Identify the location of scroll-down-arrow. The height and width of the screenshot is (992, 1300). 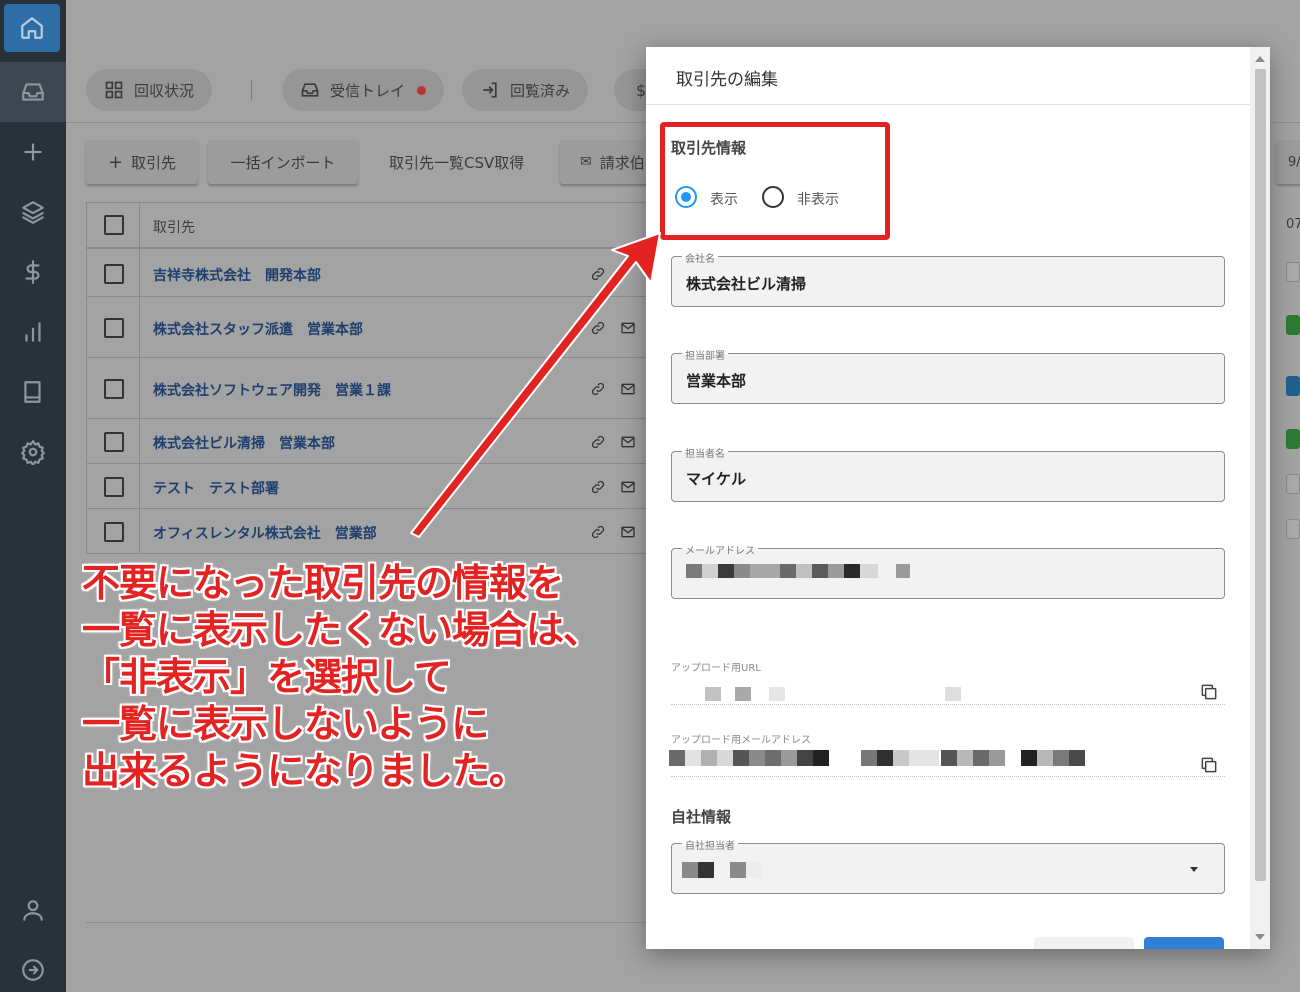
(1260, 937).